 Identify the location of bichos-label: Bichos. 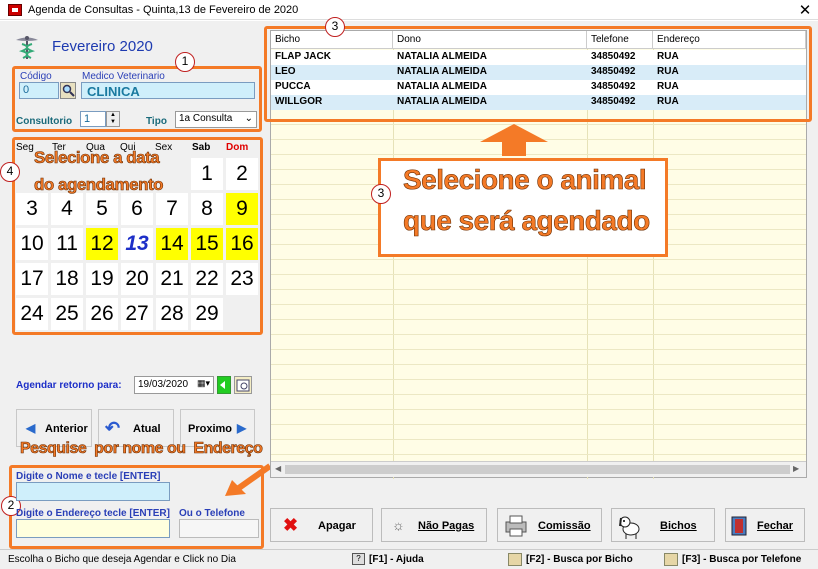
(678, 526).